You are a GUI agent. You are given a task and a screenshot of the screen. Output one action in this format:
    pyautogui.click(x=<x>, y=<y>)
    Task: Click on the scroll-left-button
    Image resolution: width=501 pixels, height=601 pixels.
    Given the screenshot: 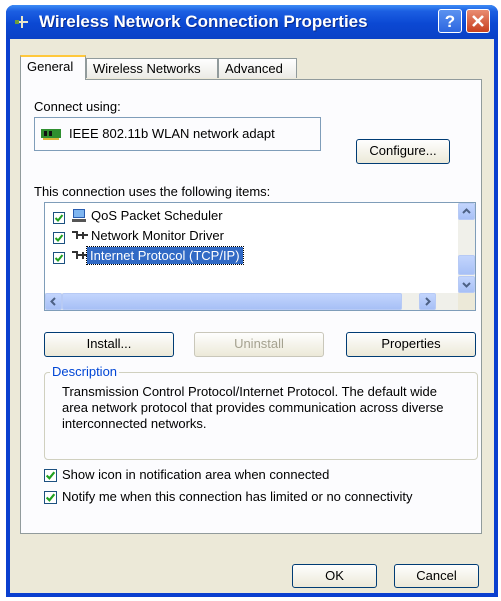 What is the action you would take?
    pyautogui.click(x=53, y=301)
    